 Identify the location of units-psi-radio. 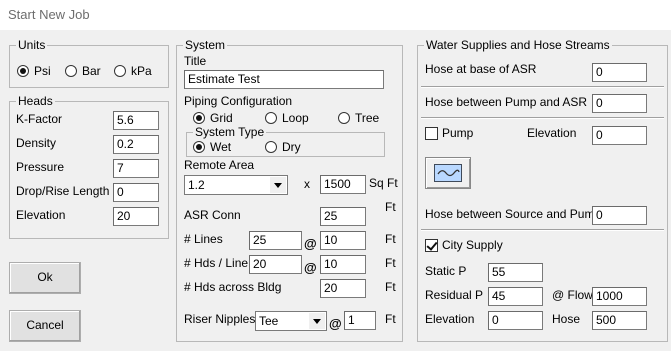
(23, 71).